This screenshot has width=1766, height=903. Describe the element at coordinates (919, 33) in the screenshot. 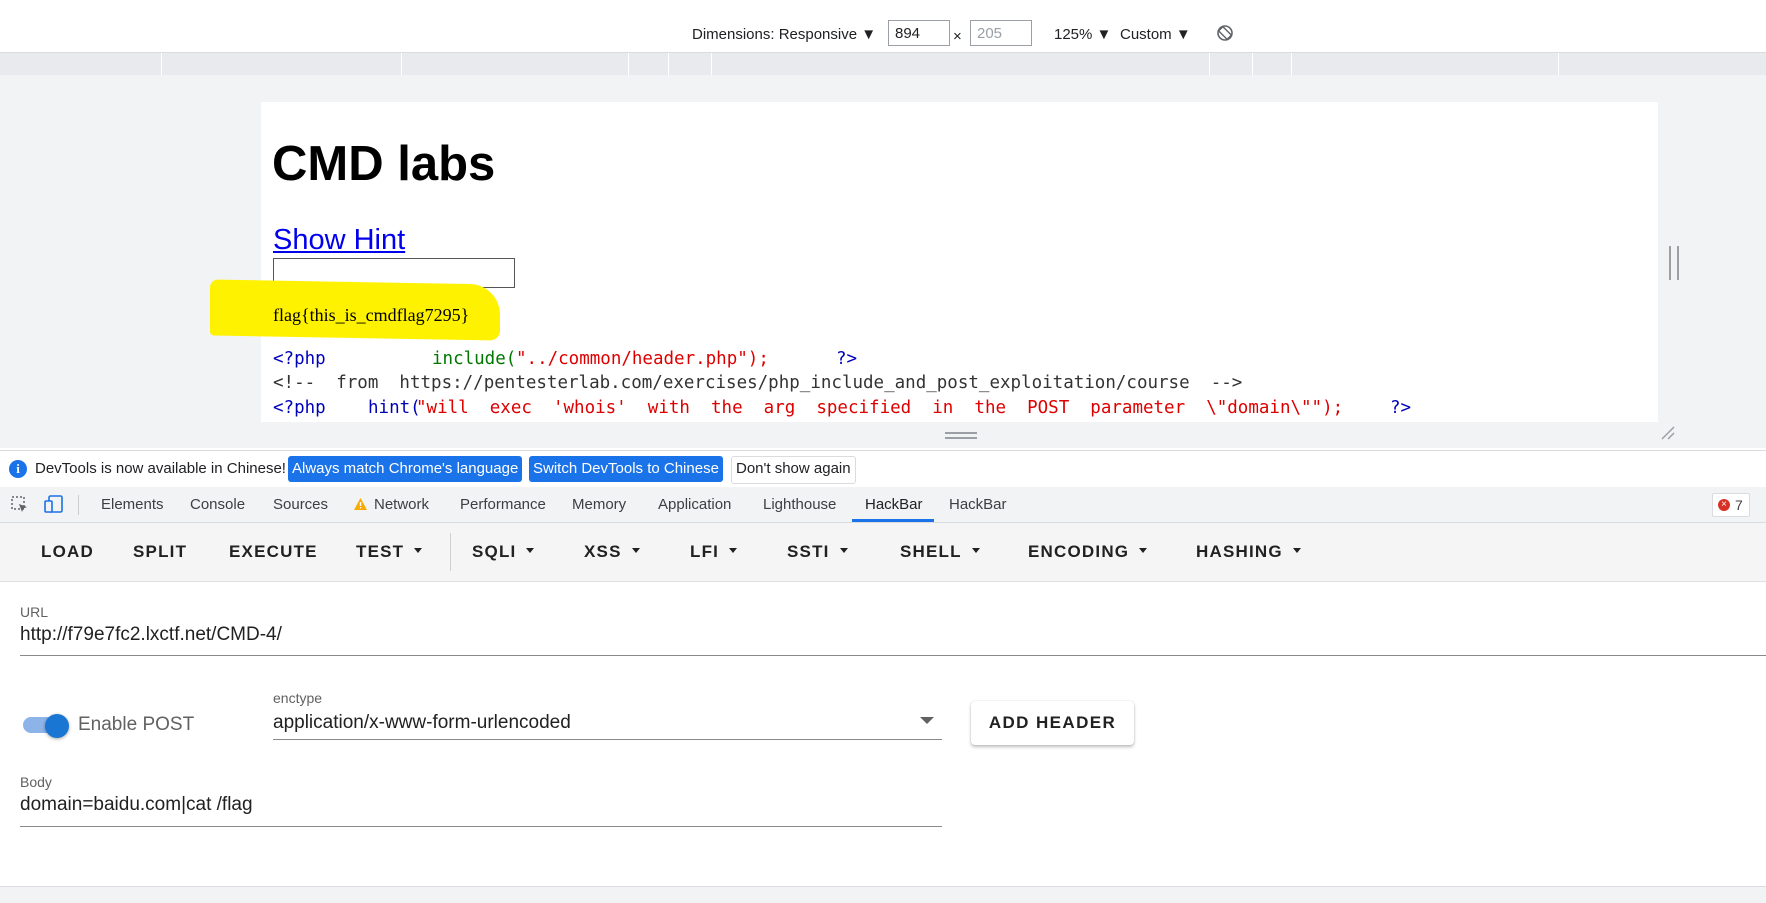

I see `viewport-width-input` at that location.